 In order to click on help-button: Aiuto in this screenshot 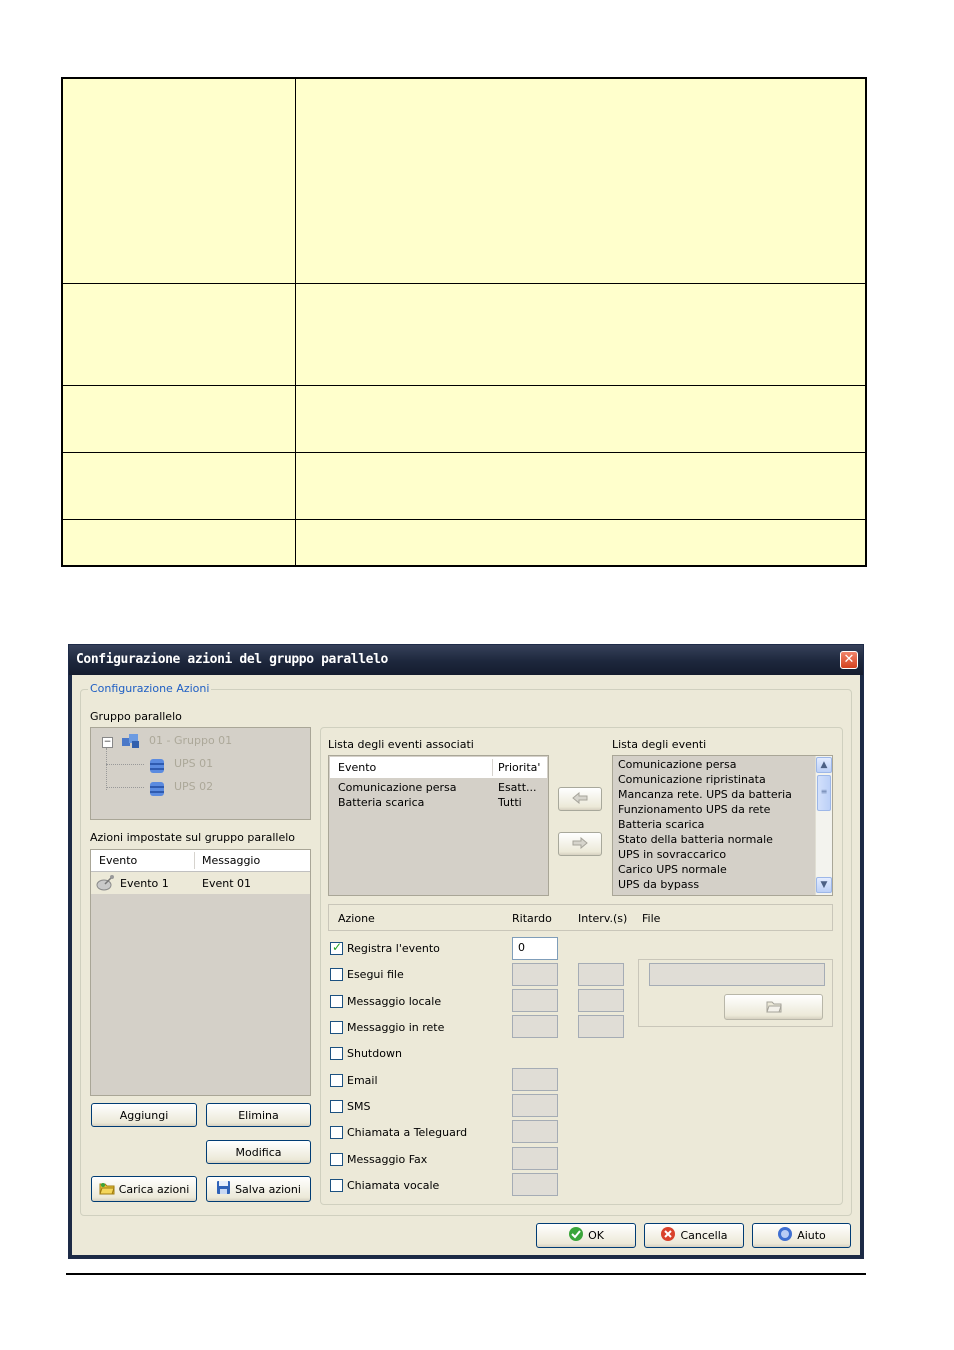, I will do `click(801, 1235)`.